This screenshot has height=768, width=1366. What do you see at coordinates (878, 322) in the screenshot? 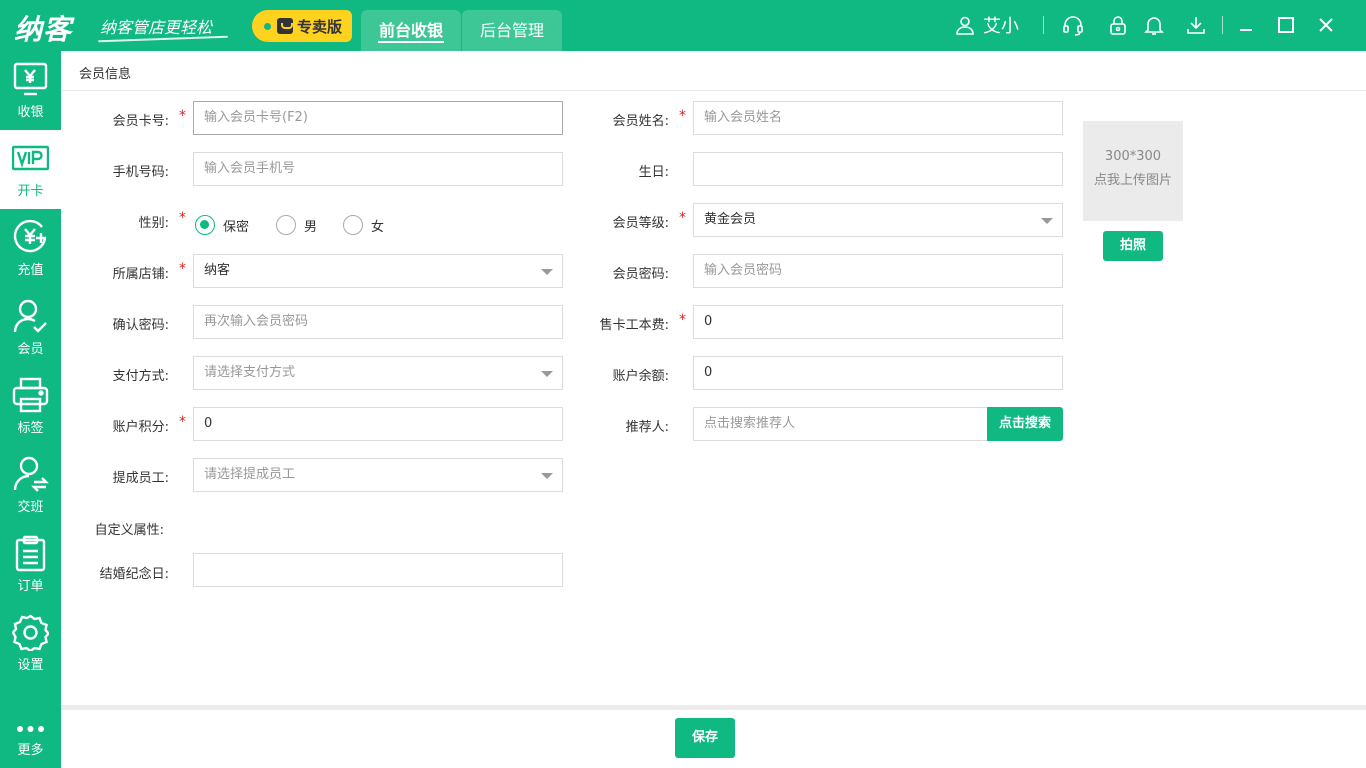
I see `card-fee-input: 0` at bounding box center [878, 322].